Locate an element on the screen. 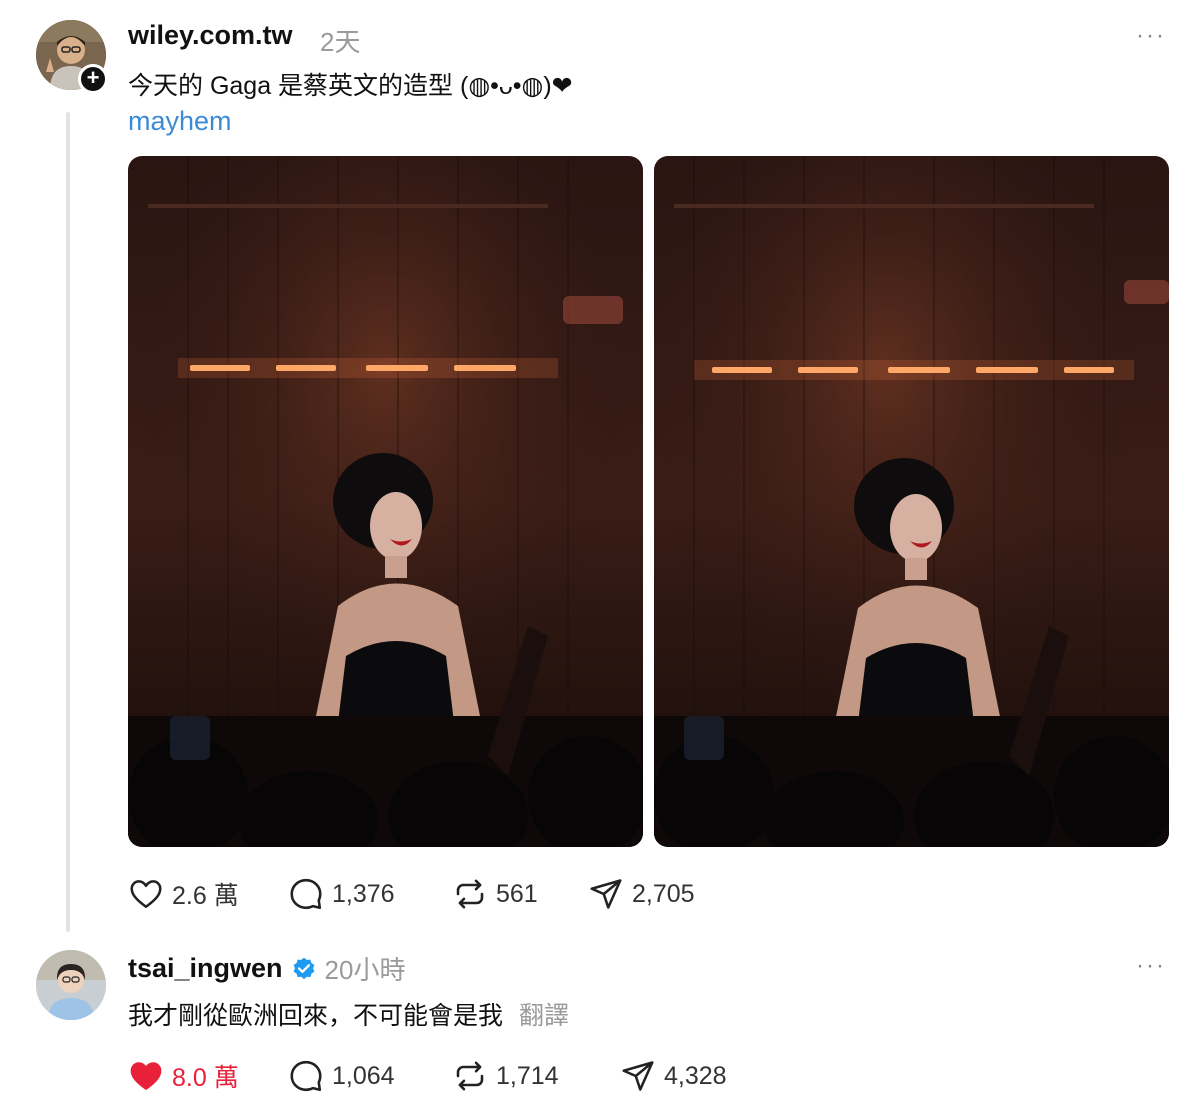  share-button: 2,705 is located at coordinates (641, 894).